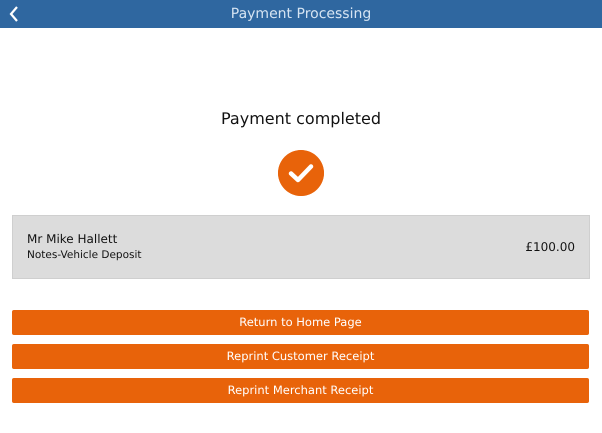 This screenshot has width=602, height=433. What do you see at coordinates (300, 322) in the screenshot?
I see `action-button: Return to Home Page` at bounding box center [300, 322].